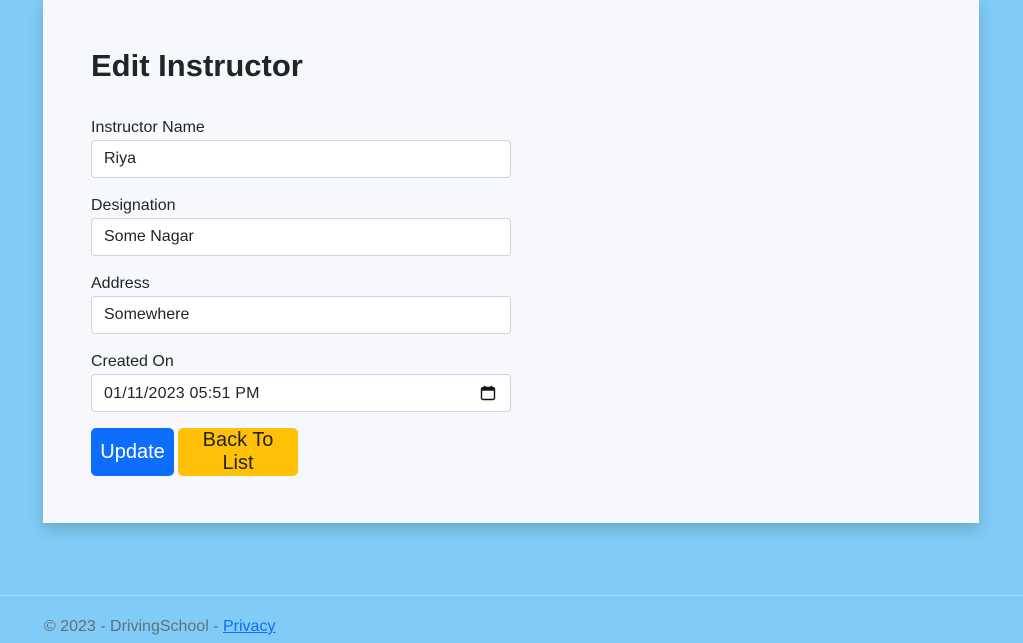 This screenshot has width=1023, height=643. I want to click on footer-copyright: © 2023 - DrivingSchool -, so click(133, 626).